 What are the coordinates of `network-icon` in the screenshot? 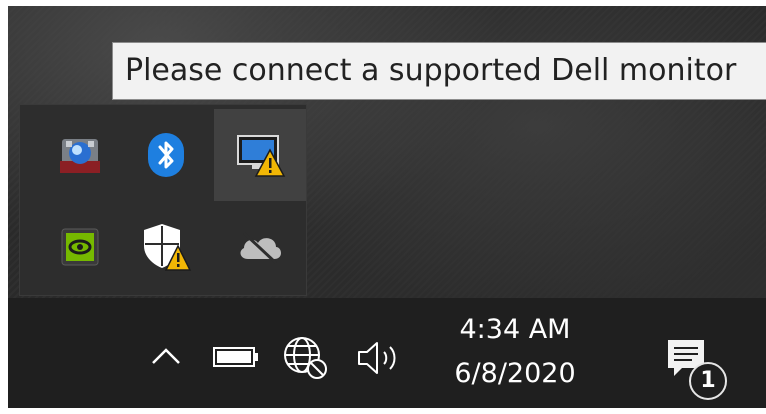 It's located at (305, 357).